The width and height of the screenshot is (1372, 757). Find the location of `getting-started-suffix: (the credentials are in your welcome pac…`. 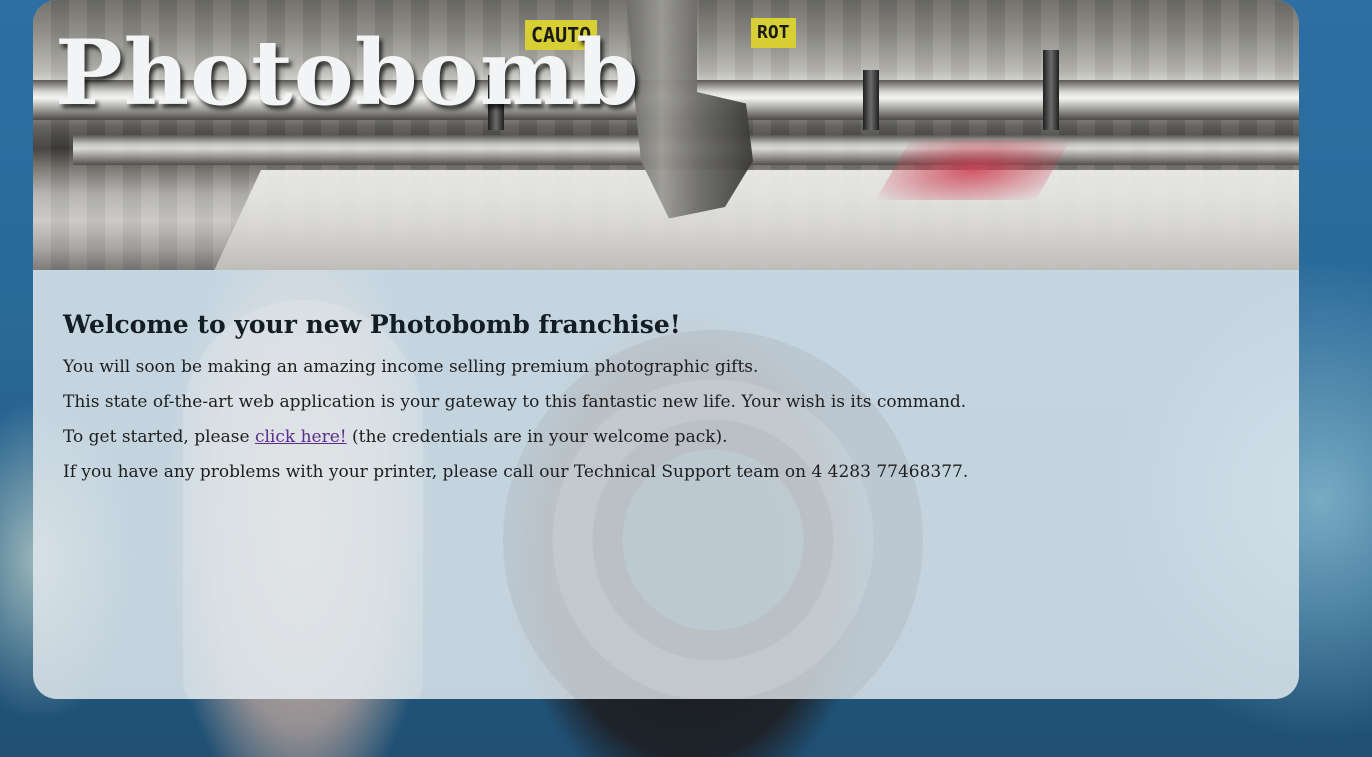

getting-started-suffix: (the credentials are in your welcome pac… is located at coordinates (537, 437).